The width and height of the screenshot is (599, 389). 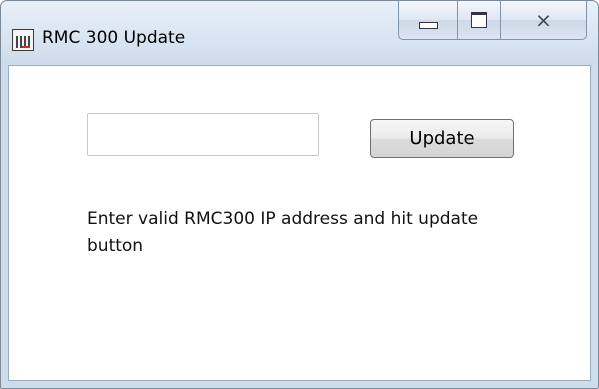 What do you see at coordinates (203, 134) in the screenshot?
I see `ip-address-input` at bounding box center [203, 134].